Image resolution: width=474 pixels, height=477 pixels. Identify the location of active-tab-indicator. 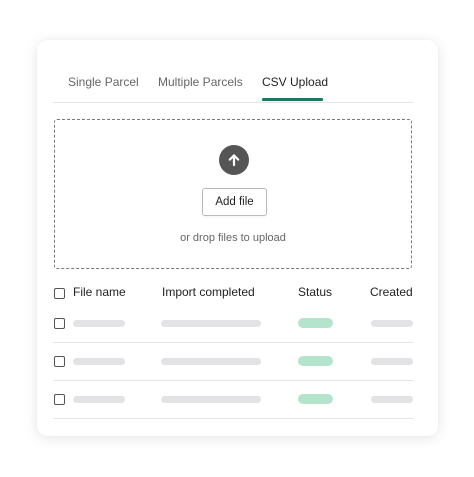
(292, 99).